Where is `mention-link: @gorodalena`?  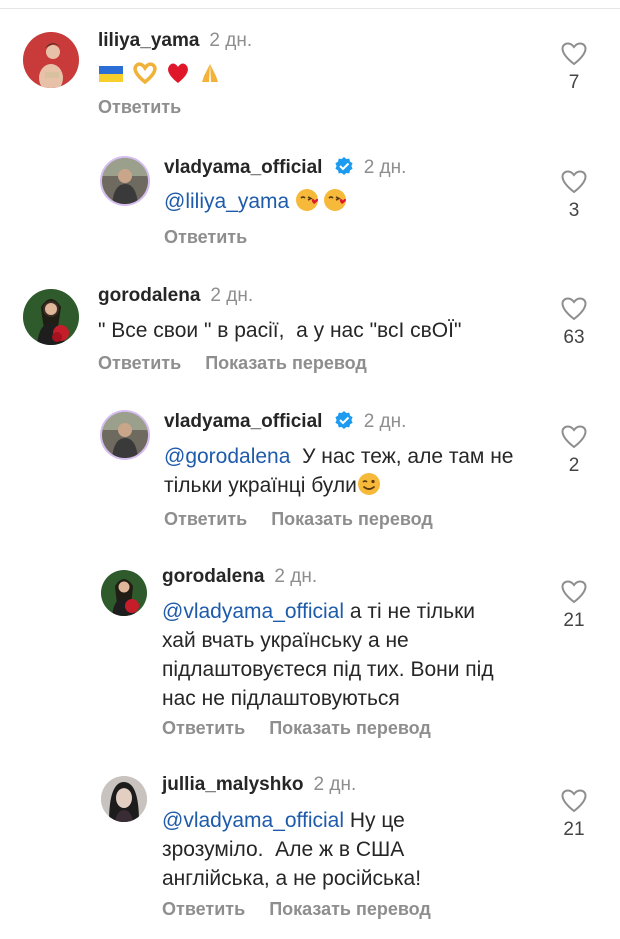
mention-link: @gorodalena is located at coordinates (227, 456).